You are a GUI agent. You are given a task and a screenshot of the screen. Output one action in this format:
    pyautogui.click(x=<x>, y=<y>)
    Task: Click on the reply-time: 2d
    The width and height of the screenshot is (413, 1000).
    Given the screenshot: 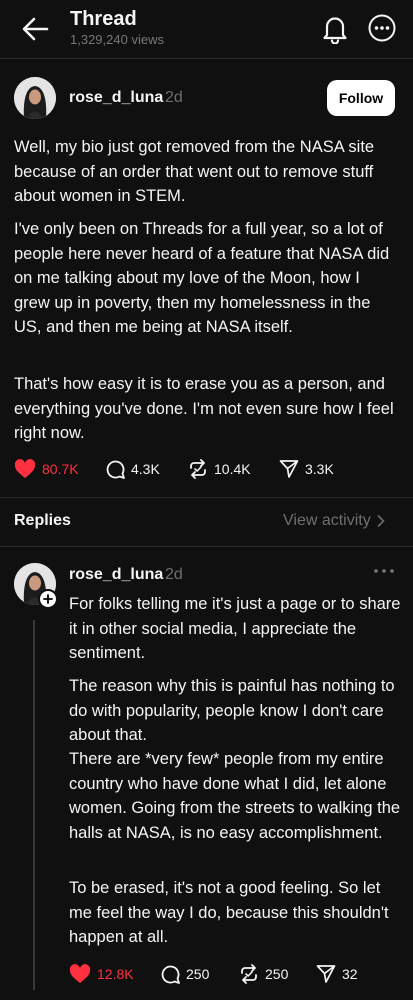 What is the action you would take?
    pyautogui.click(x=174, y=574)
    